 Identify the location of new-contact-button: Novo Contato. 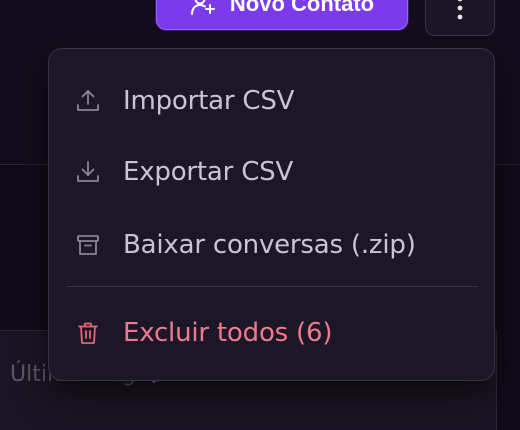
(282, 15).